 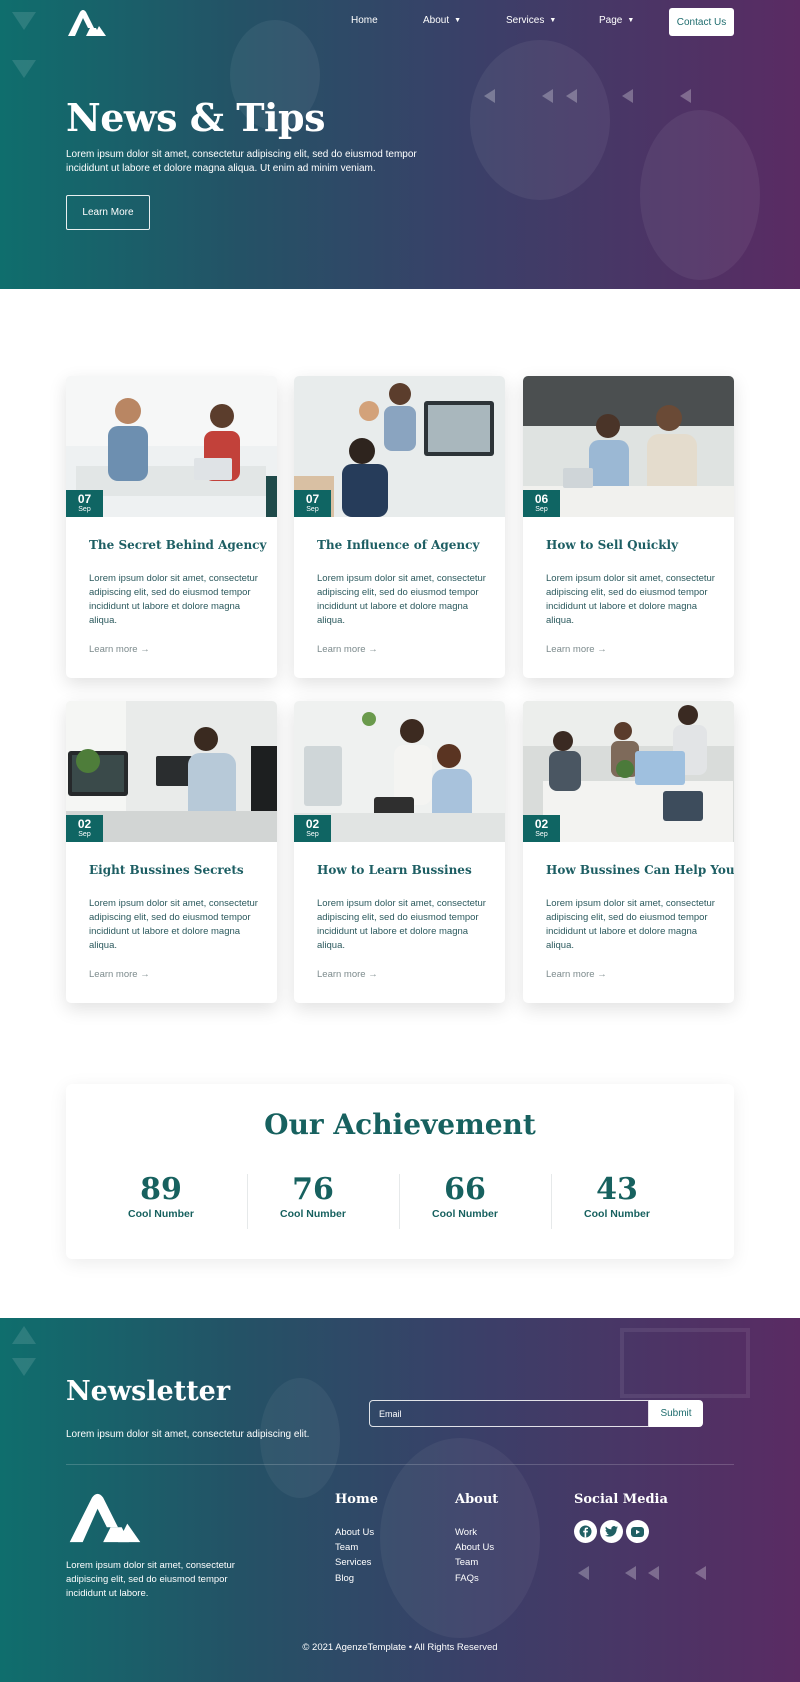 I want to click on submit-button: Submit, so click(x=676, y=1413).